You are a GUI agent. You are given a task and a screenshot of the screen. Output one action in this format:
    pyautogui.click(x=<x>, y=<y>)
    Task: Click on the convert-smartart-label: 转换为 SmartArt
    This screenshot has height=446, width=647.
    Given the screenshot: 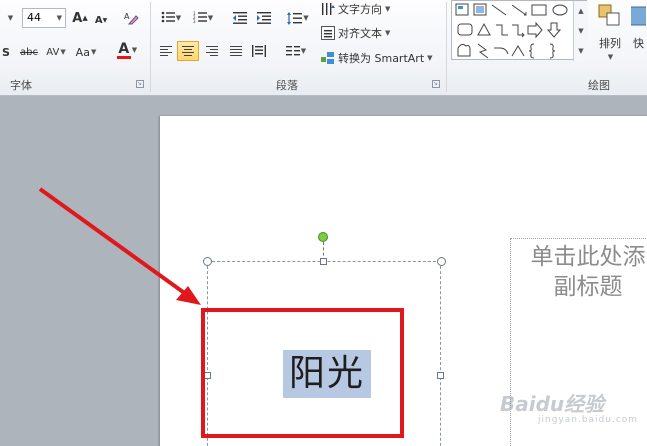 What is the action you would take?
    pyautogui.click(x=381, y=58)
    